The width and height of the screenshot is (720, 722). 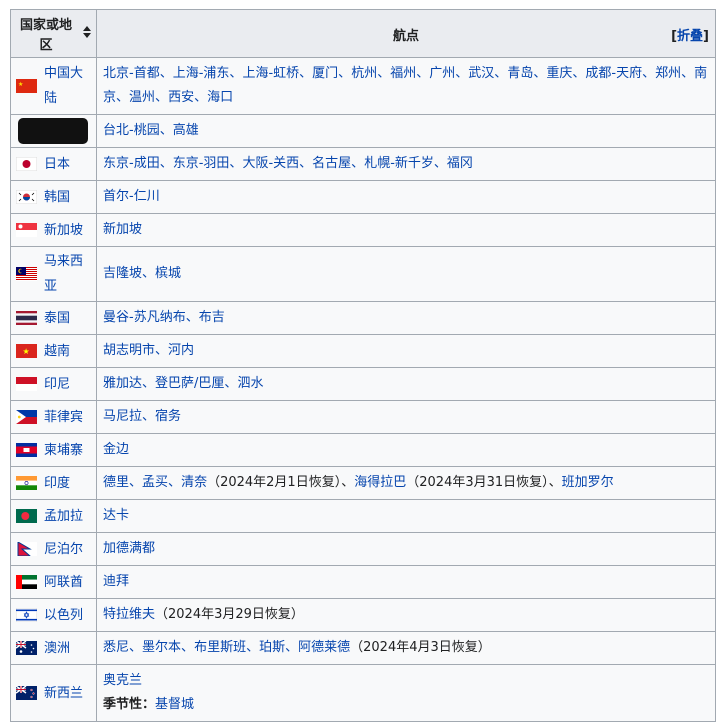 I want to click on destination-link: 郑州, so click(x=668, y=73).